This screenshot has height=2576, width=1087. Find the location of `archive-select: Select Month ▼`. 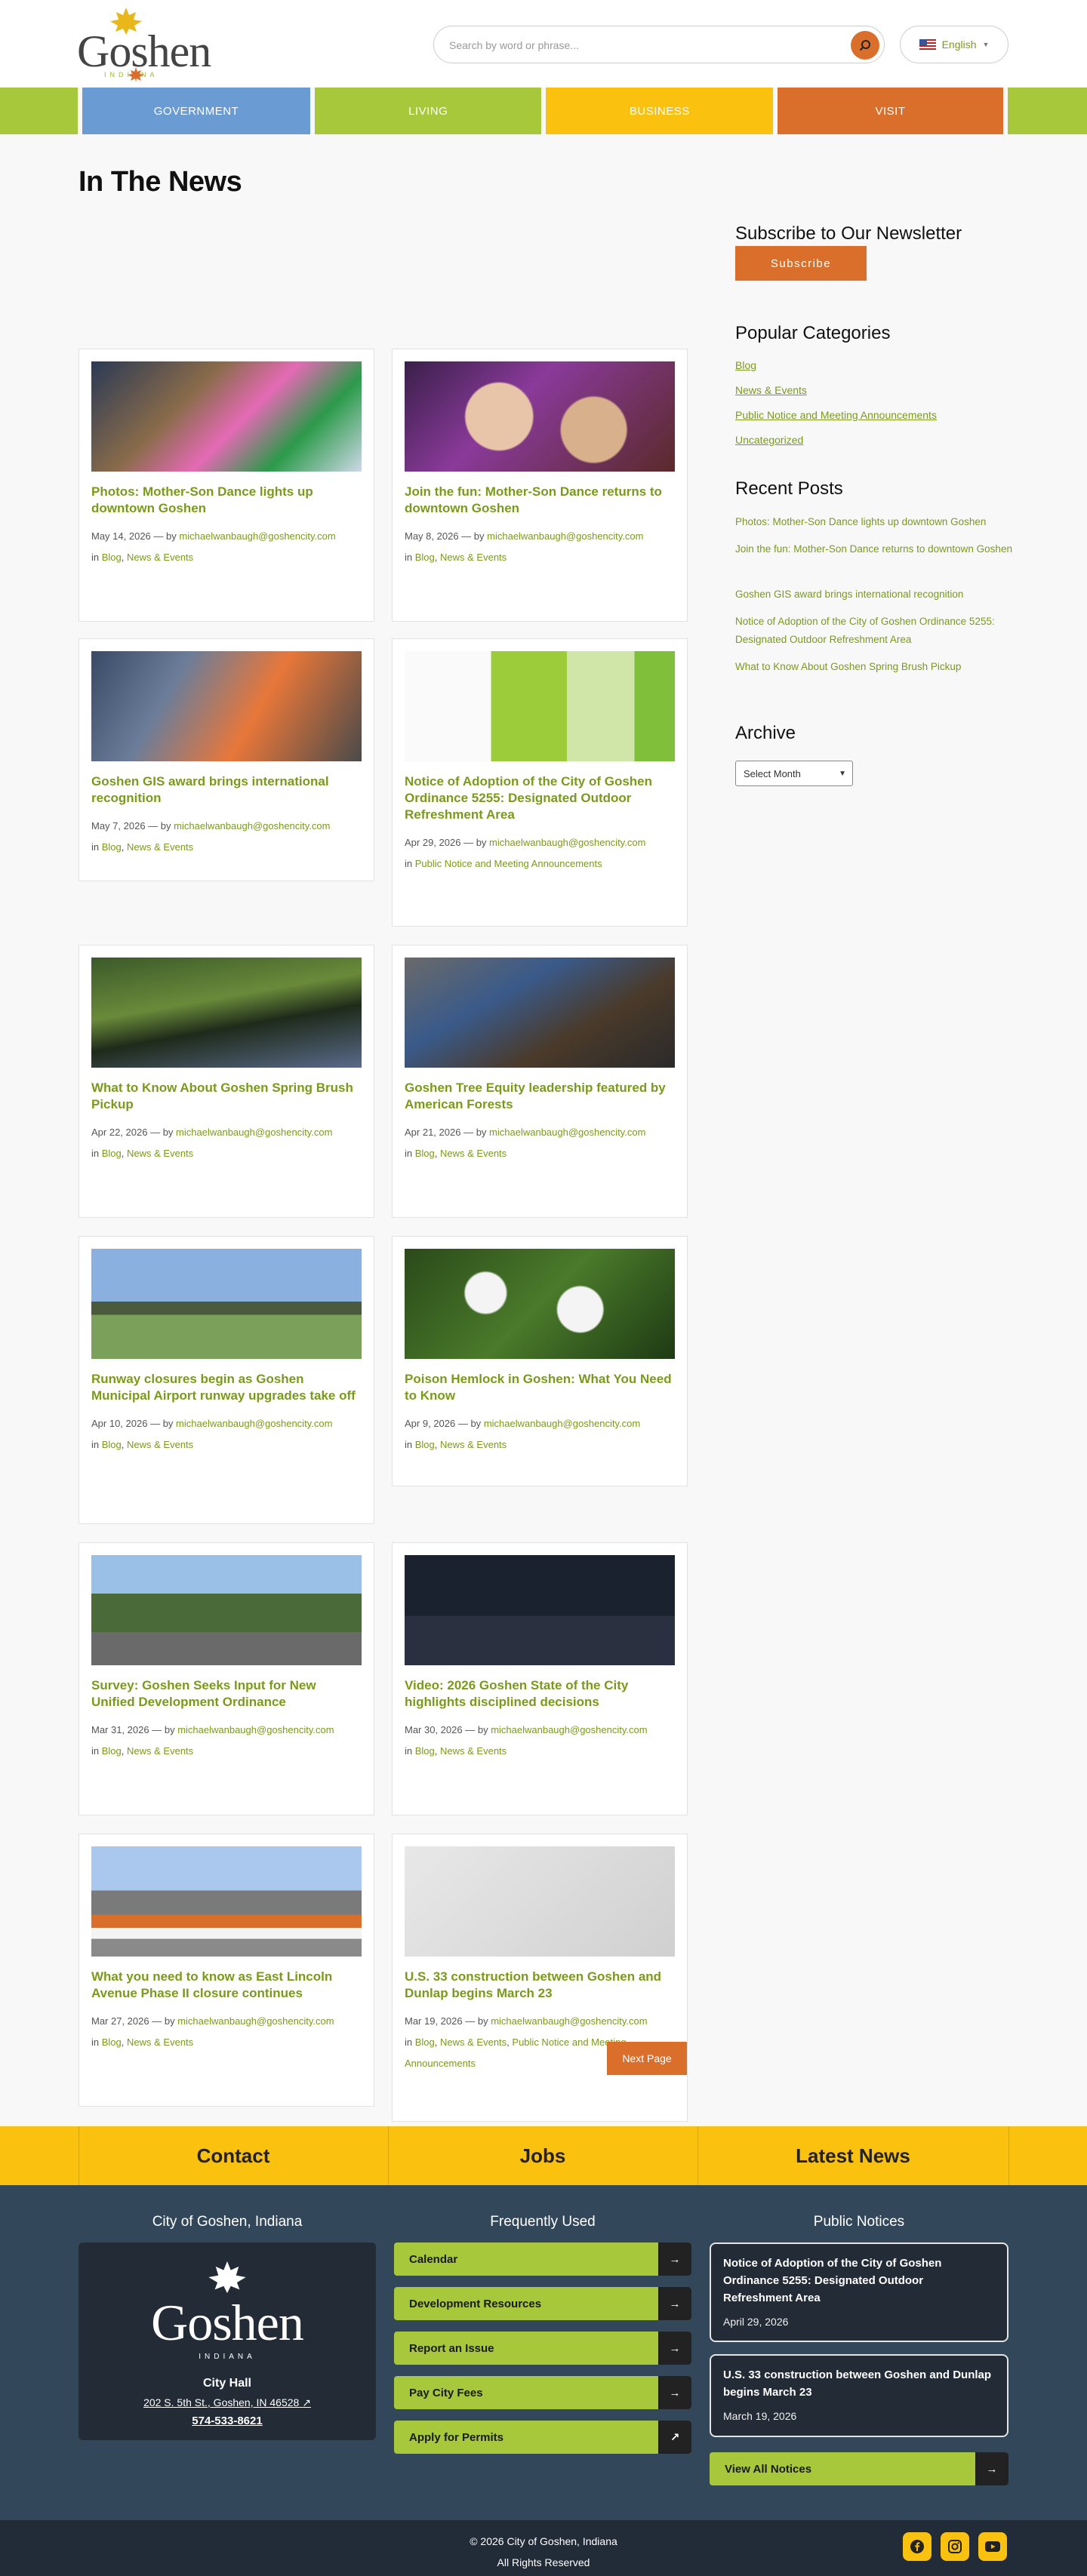

archive-select: Select Month ▼ is located at coordinates (794, 773).